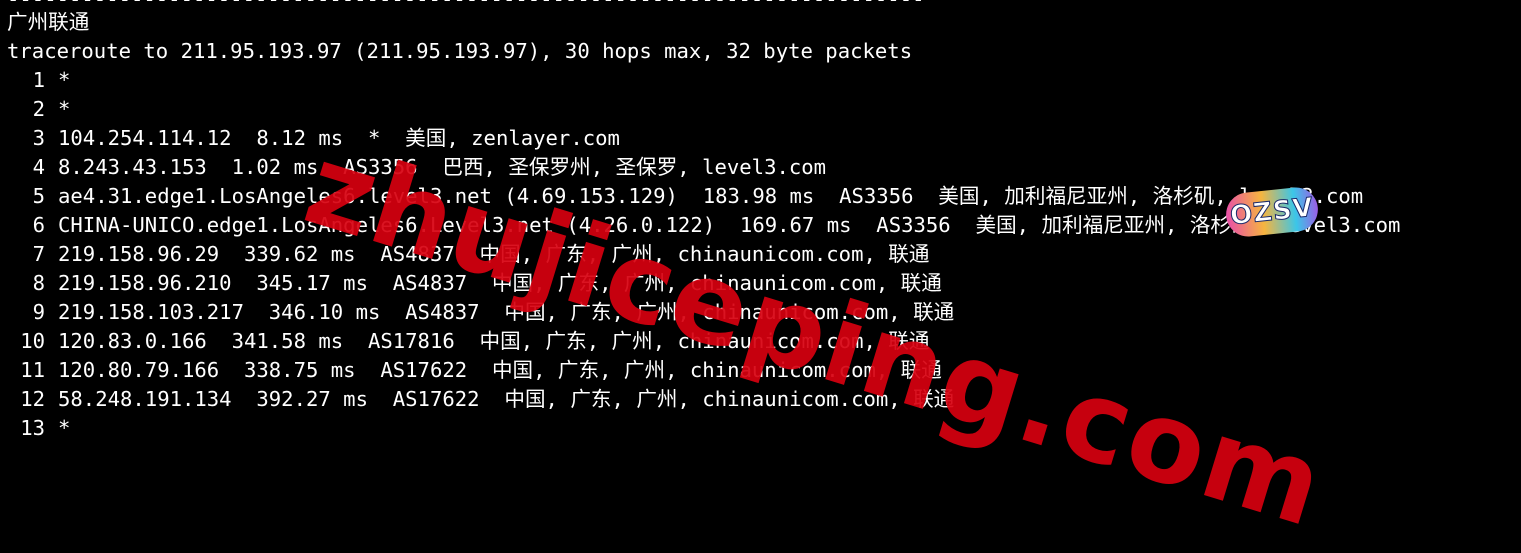 Image resolution: width=1521 pixels, height=553 pixels. What do you see at coordinates (38, 254) in the screenshot?
I see `hop-number: 7` at bounding box center [38, 254].